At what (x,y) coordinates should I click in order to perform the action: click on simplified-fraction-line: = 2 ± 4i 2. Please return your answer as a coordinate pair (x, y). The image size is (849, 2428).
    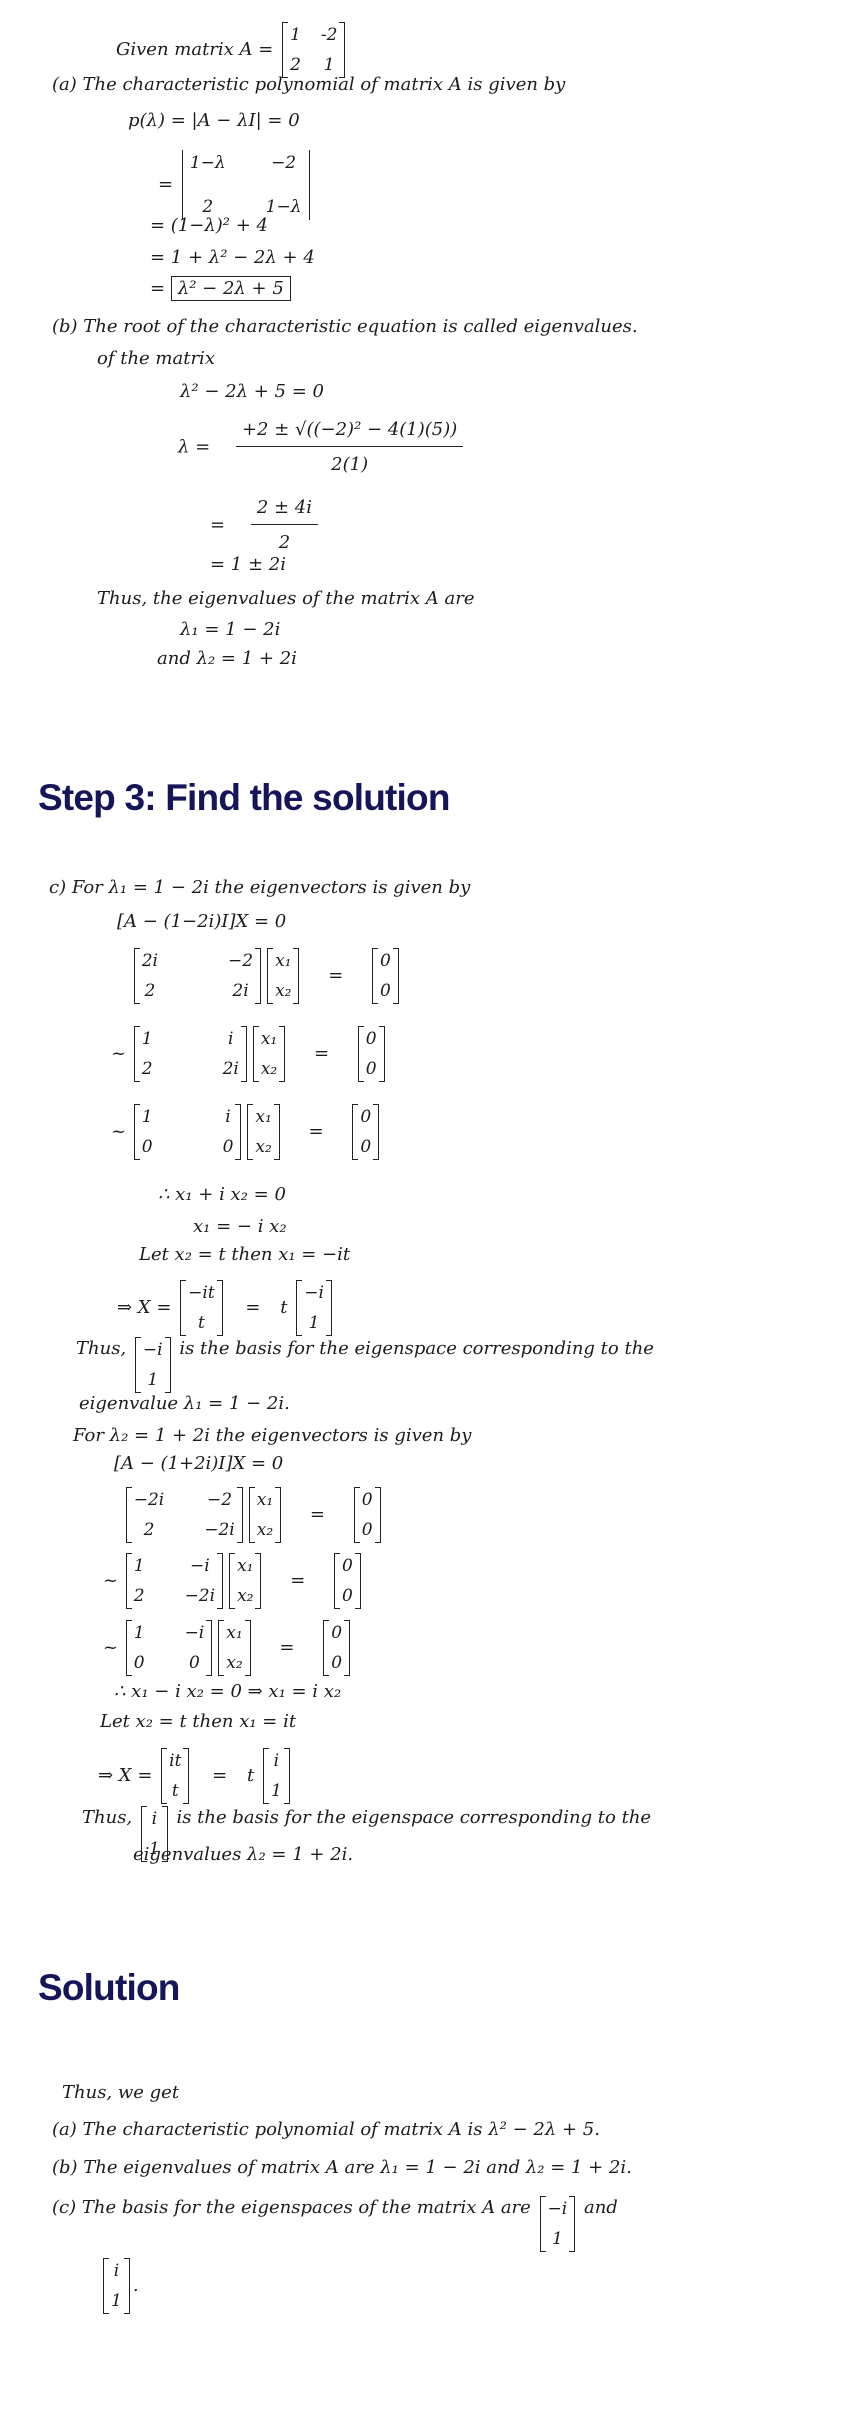
    Looking at the image, I should click on (264, 525).